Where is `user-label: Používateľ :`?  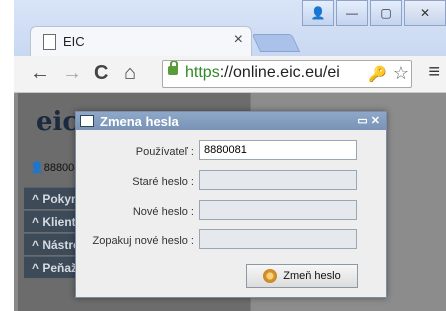
user-label: Používateľ : is located at coordinates (164, 152).